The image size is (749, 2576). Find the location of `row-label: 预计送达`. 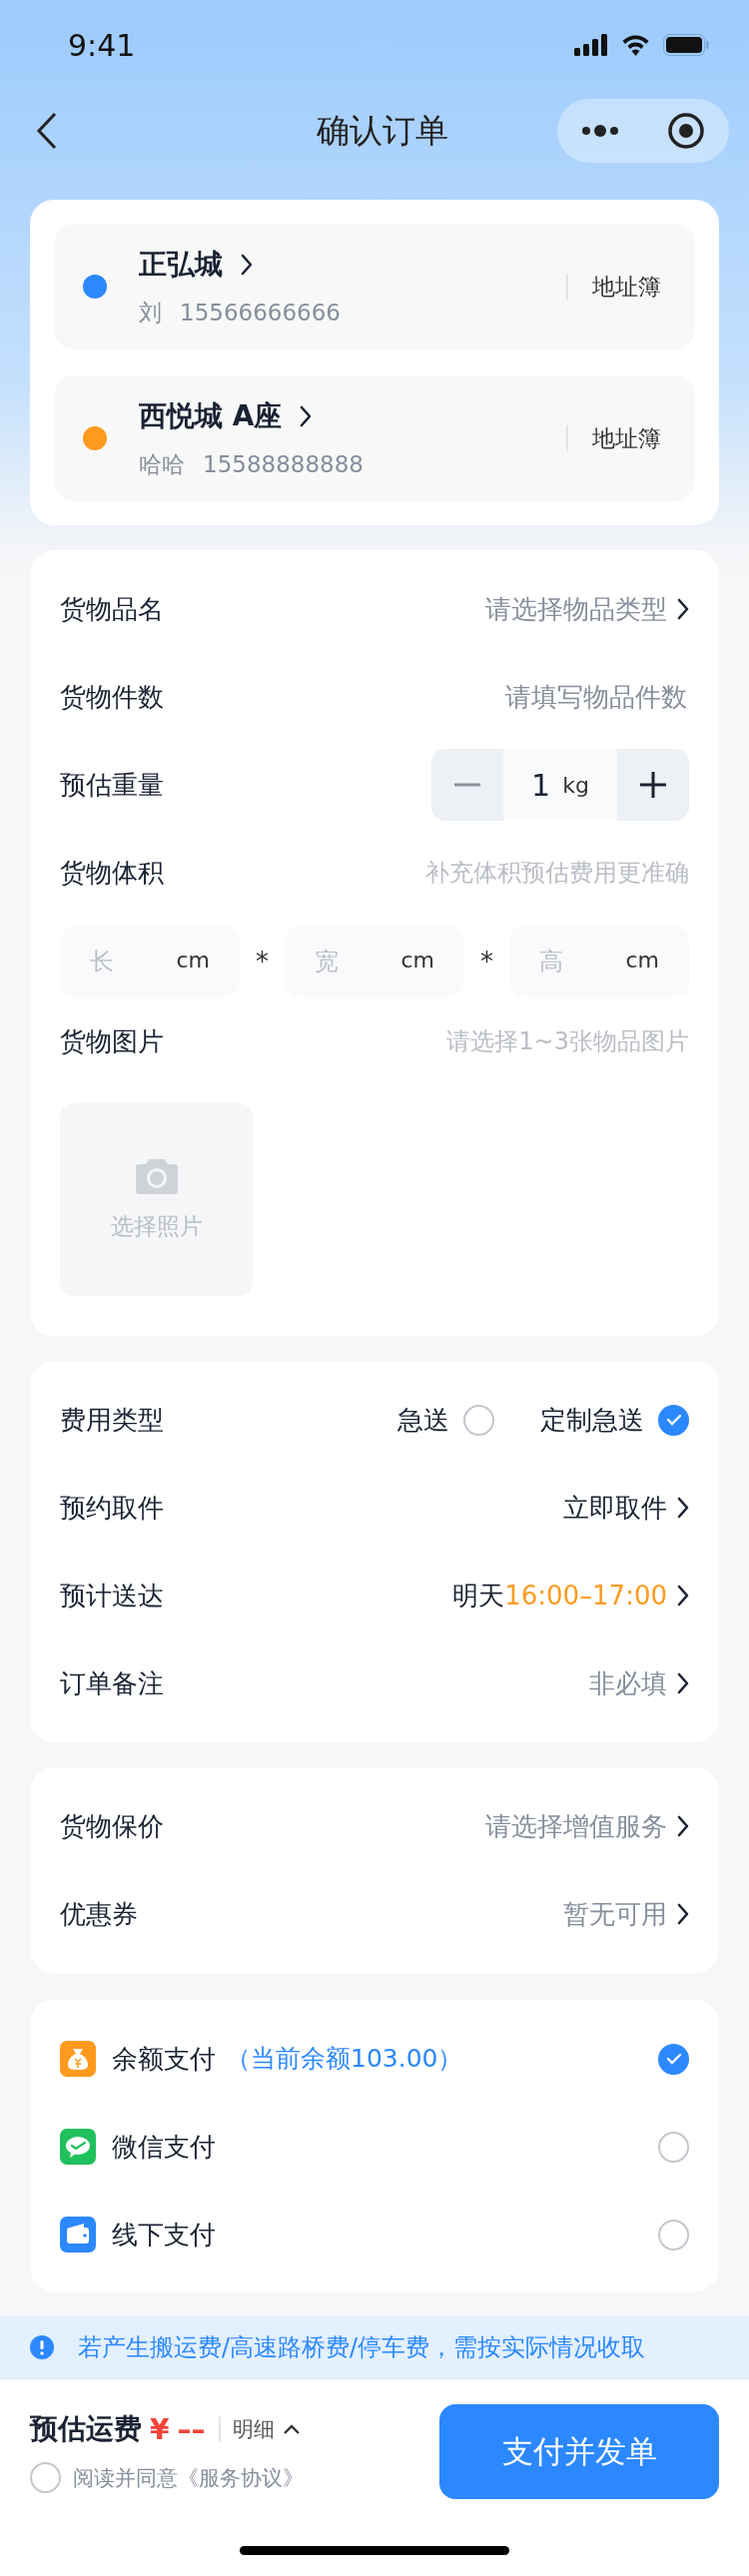

row-label: 预计送达 is located at coordinates (112, 1595).